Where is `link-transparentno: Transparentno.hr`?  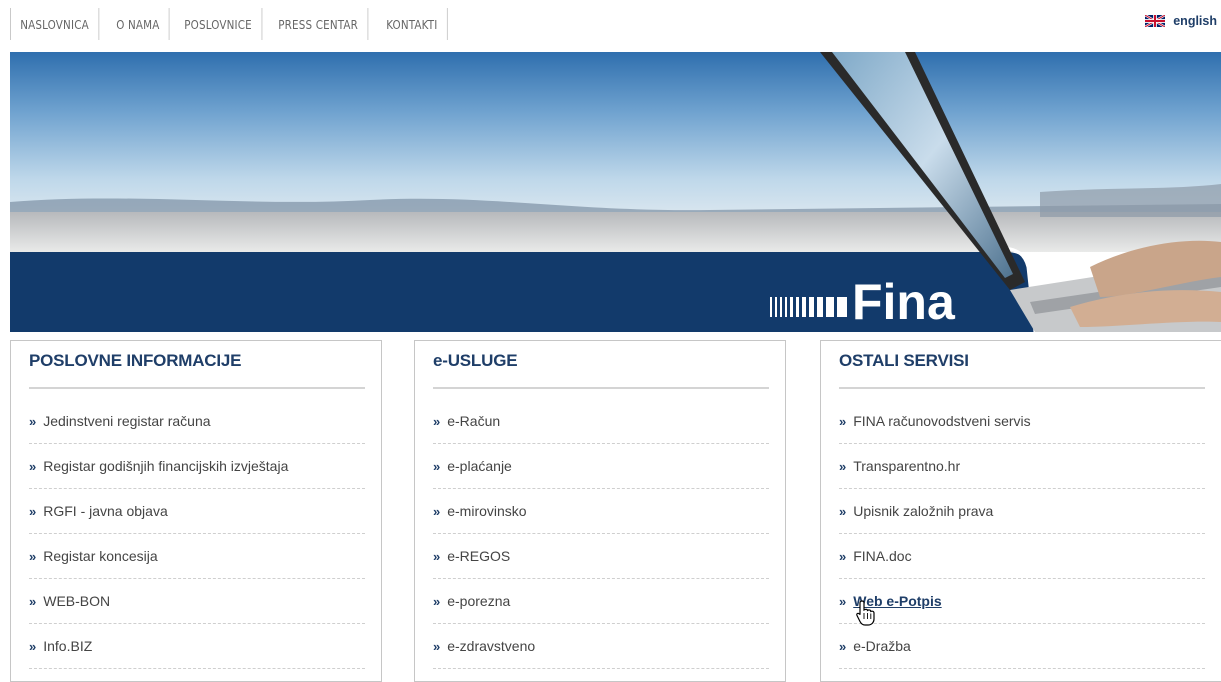 link-transparentno: Transparentno.hr is located at coordinates (906, 466).